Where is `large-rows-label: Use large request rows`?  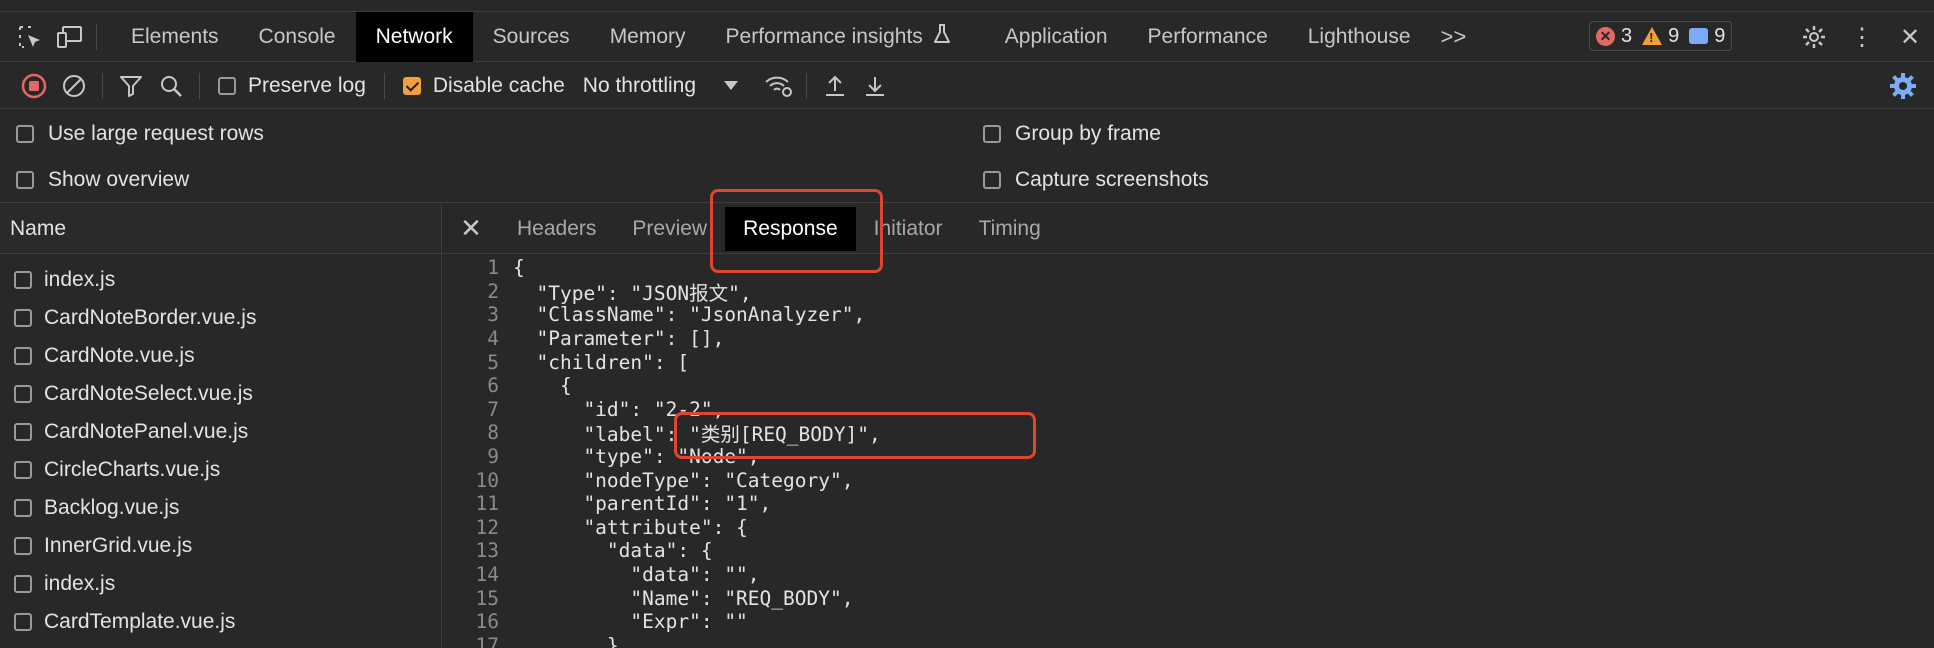
large-rows-label: Use large request rows is located at coordinates (156, 133).